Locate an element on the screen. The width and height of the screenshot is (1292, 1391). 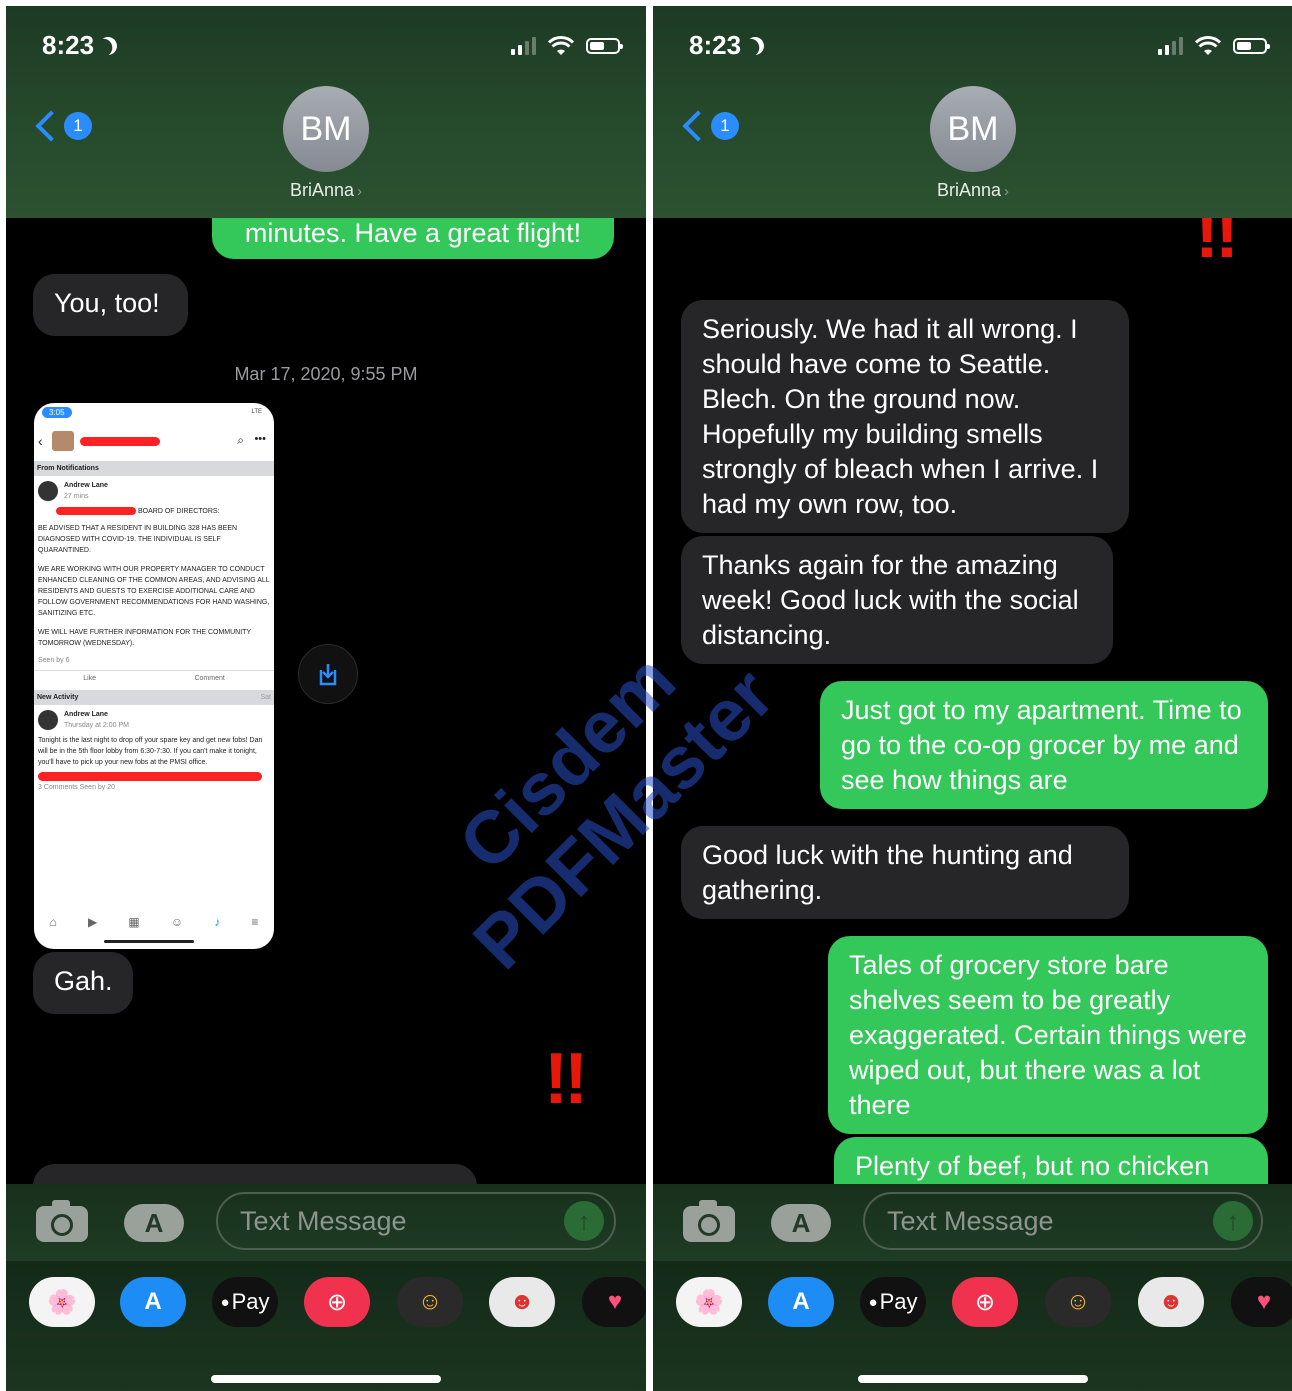
post-line: BOARD OF DIRECTORS: is located at coordinates (179, 511).